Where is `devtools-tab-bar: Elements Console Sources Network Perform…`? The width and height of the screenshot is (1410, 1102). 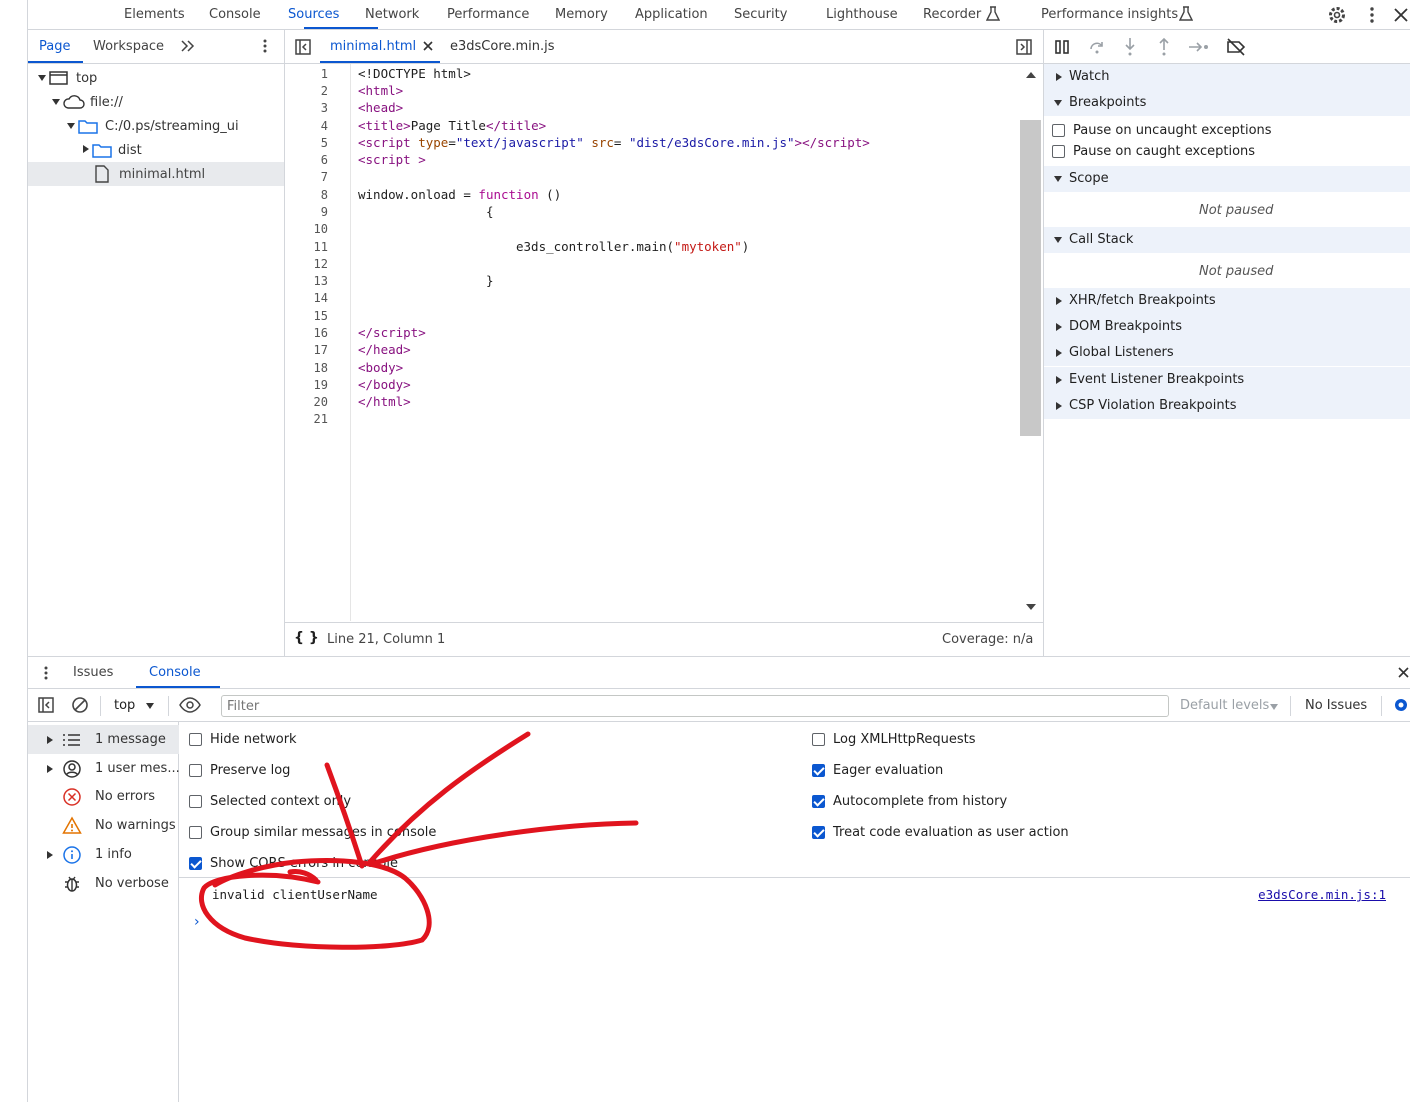 devtools-tab-bar: Elements Console Sources Network Perform… is located at coordinates (719, 15).